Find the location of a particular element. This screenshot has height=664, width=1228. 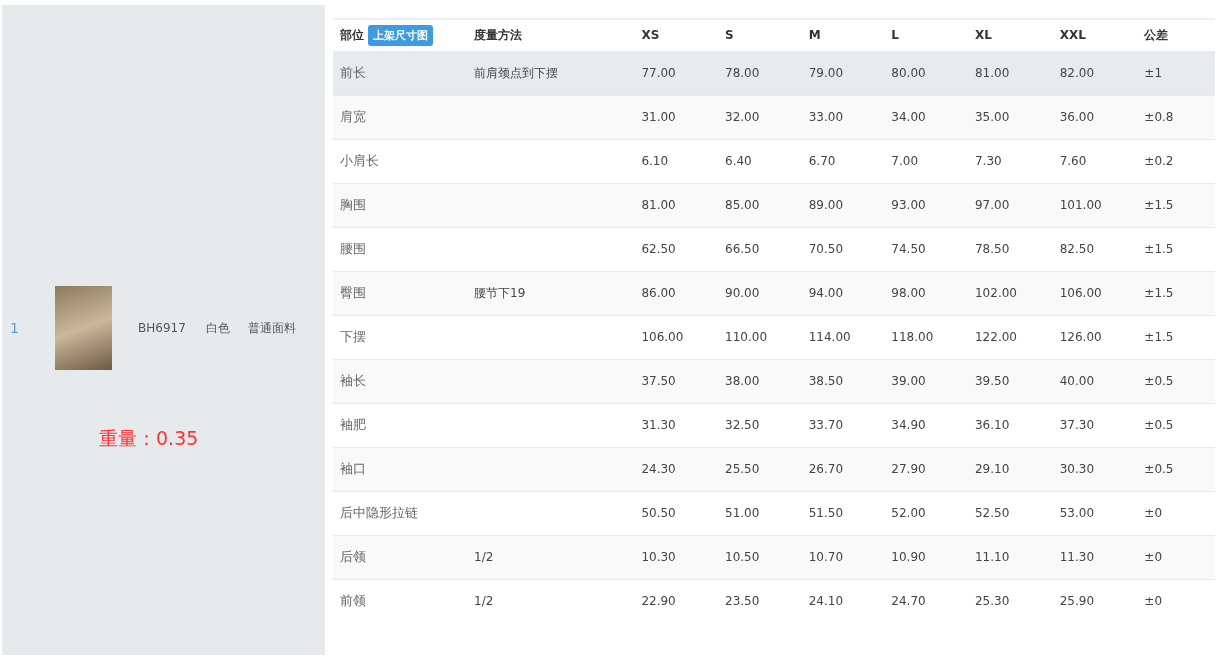

table-cell: ±0 is located at coordinates (1153, 513).